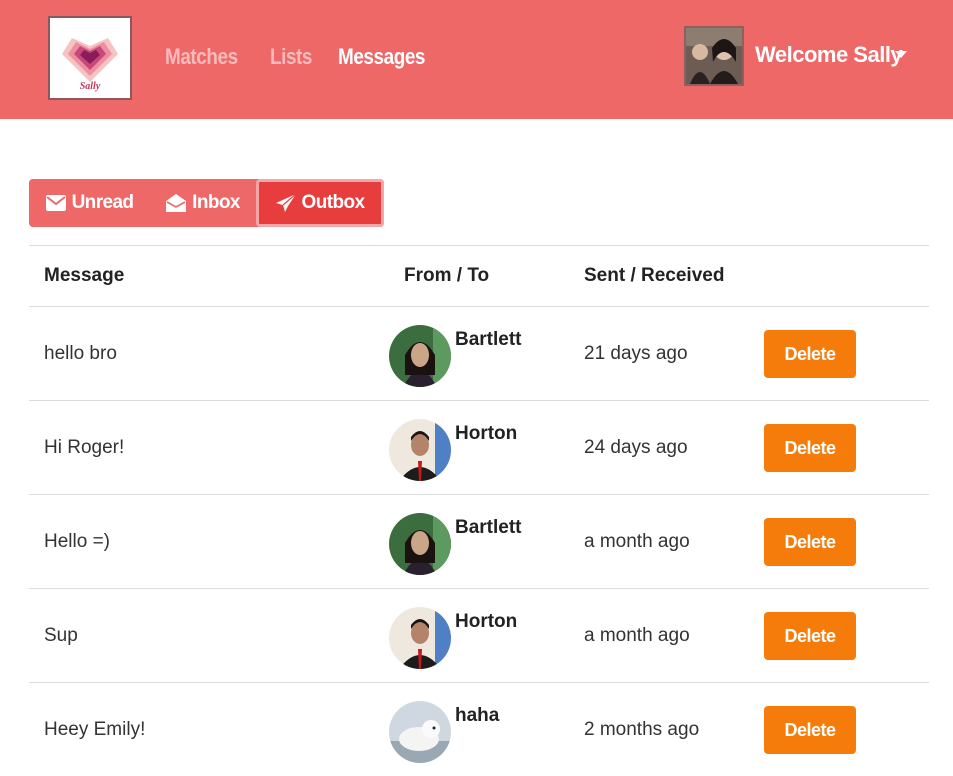  I want to click on main-nav: Matches Lists Messages, so click(312, 57).